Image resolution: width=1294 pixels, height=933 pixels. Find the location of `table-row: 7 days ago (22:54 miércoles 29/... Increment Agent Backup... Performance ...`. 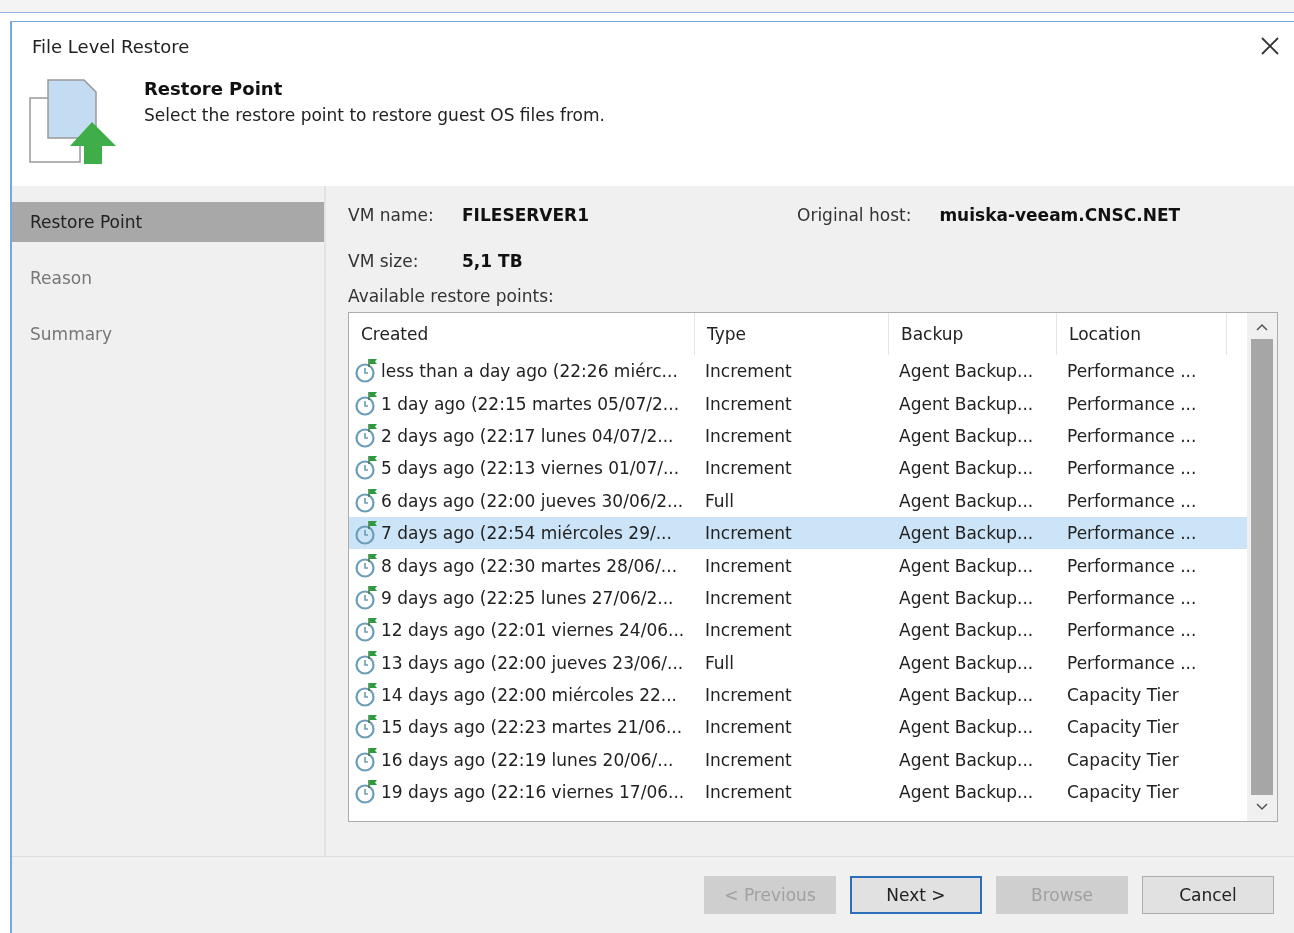

table-row: 7 days ago (22:54 miércoles 29/... Increment Agent Backup... Performance ... is located at coordinates (798, 533).